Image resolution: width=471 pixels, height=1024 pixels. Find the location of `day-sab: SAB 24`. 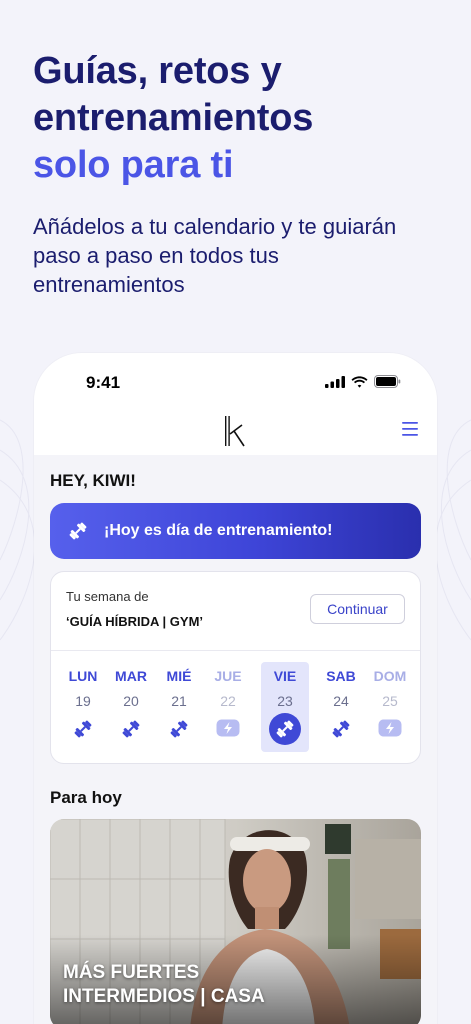

day-sab: SAB 24 is located at coordinates (341, 707).